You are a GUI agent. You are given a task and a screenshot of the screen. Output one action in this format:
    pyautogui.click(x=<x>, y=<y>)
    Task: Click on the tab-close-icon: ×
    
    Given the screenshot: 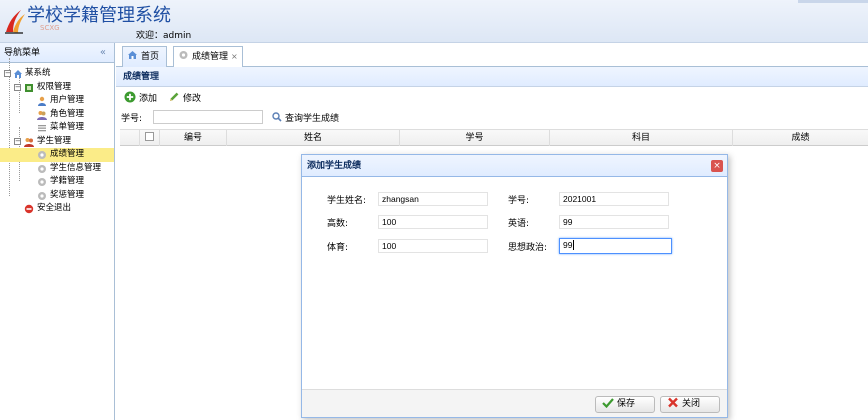 What is the action you would take?
    pyautogui.click(x=234, y=57)
    